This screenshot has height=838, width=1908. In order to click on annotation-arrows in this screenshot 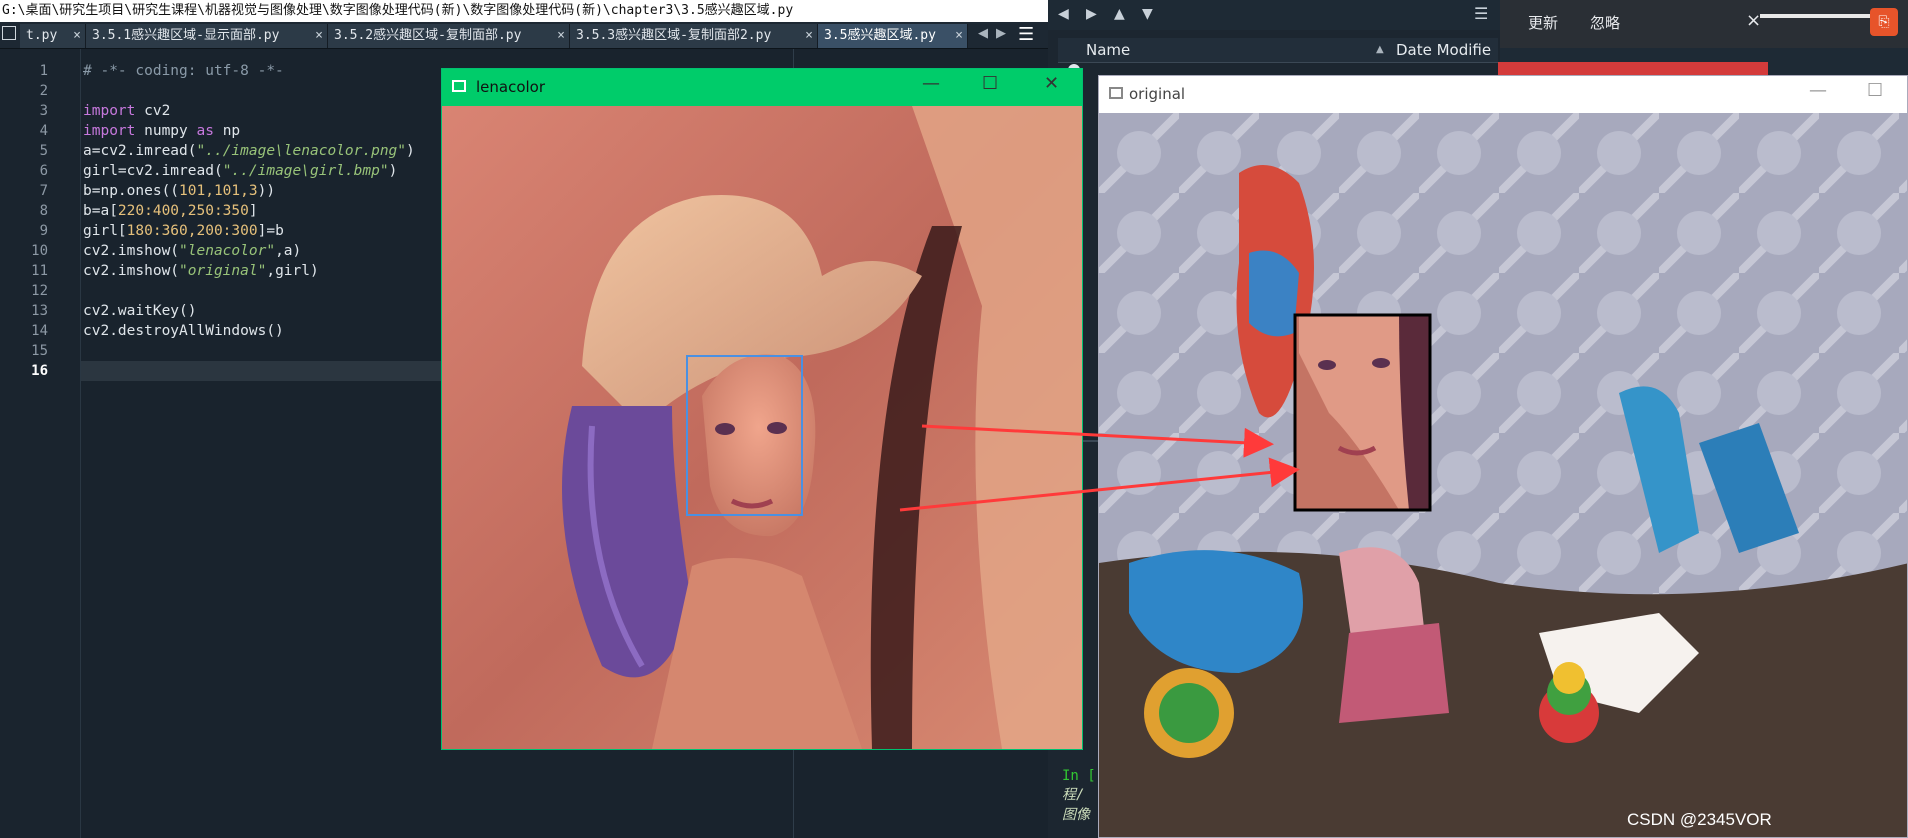, I will do `click(1099, 468)`.